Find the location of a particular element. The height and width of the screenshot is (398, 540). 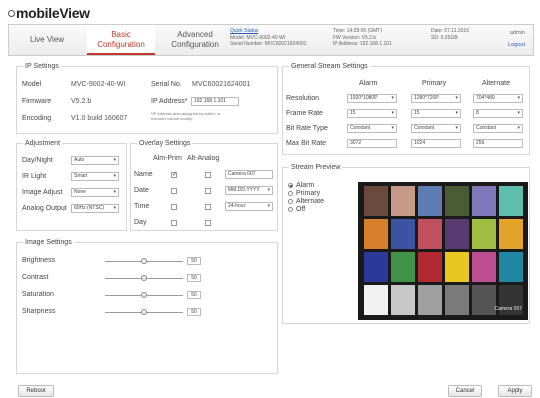

image-adjust-select: None ▾ is located at coordinates (95, 192).